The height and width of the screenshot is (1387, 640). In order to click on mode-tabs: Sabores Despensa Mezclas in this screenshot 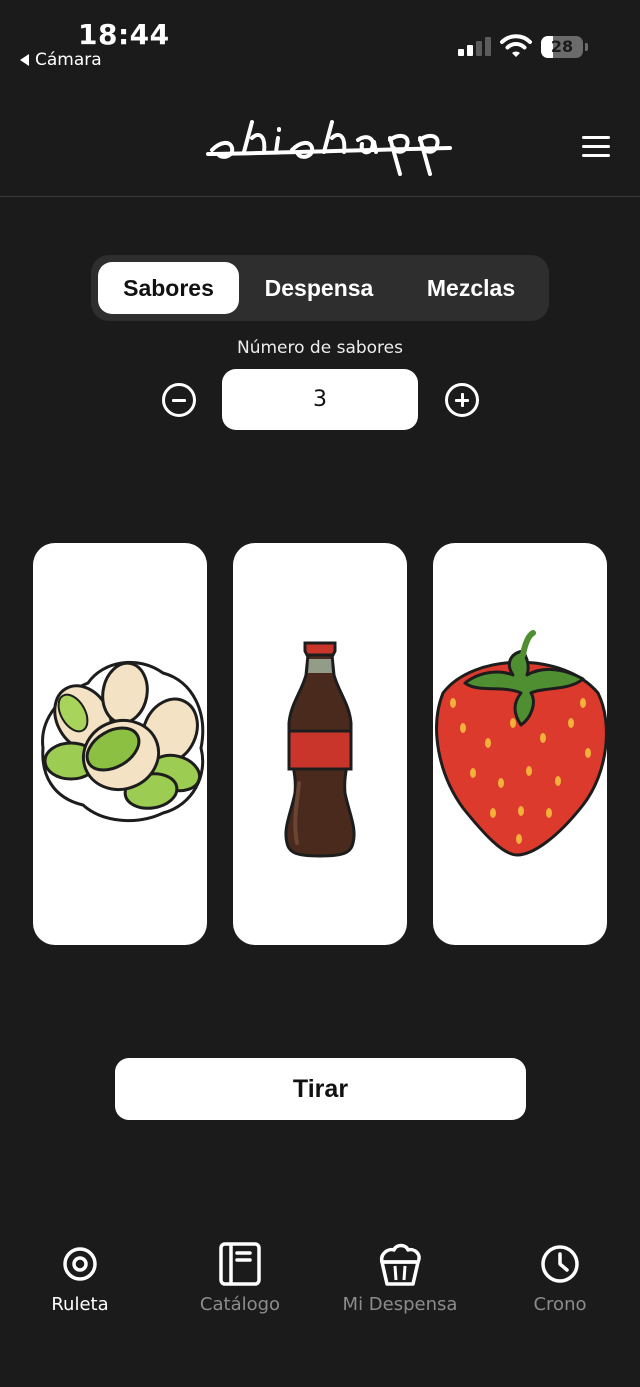, I will do `click(320, 288)`.